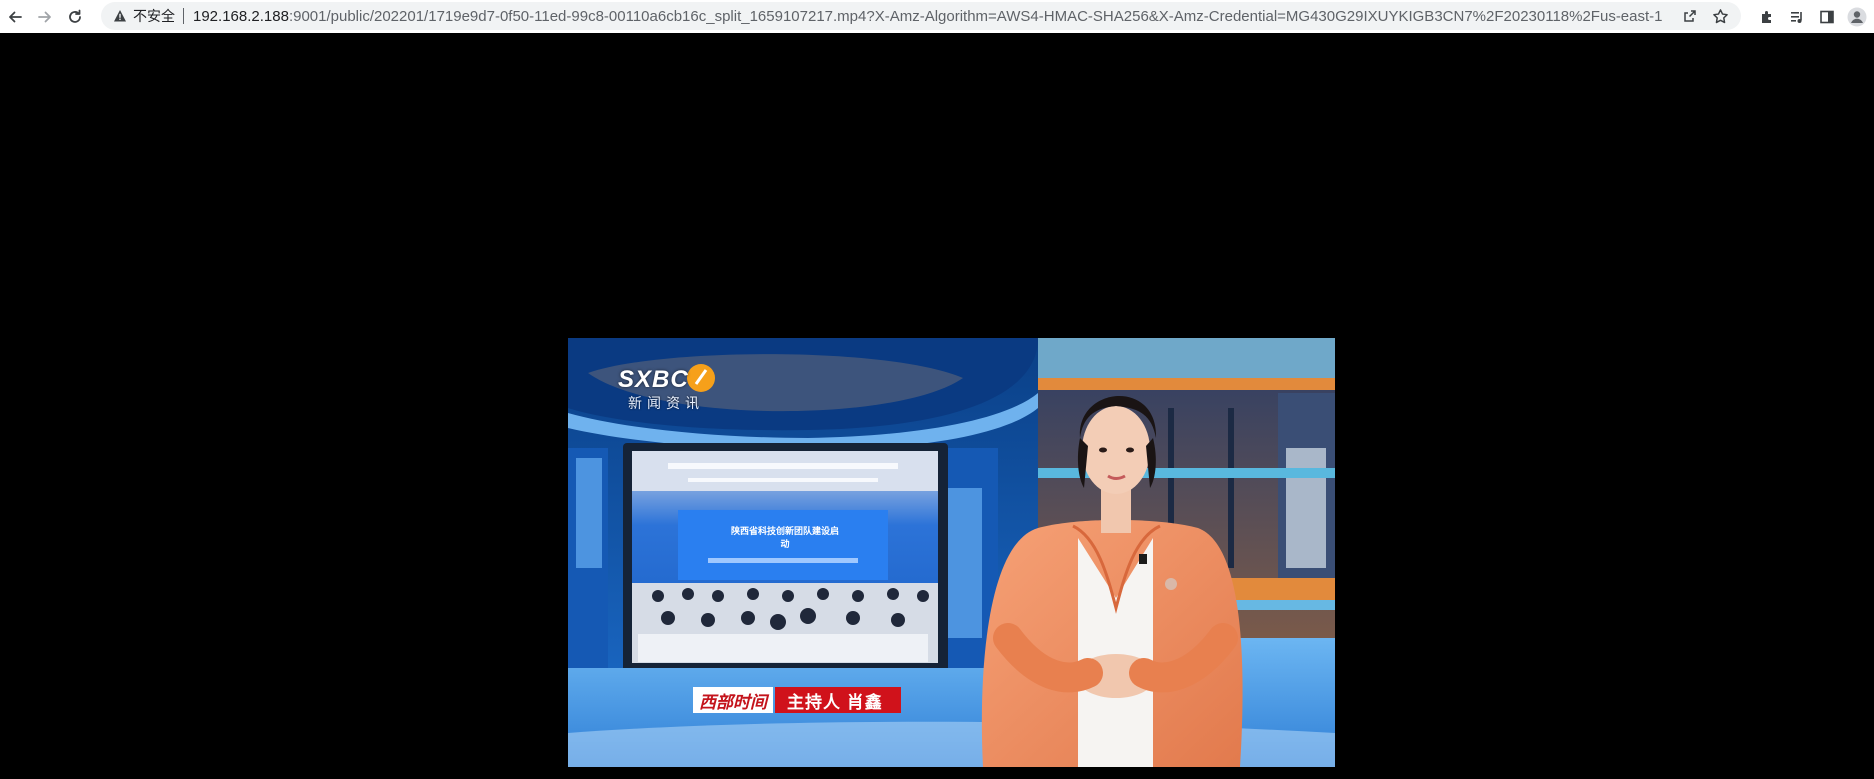 The image size is (1874, 779). I want to click on back-icon, so click(15, 16).